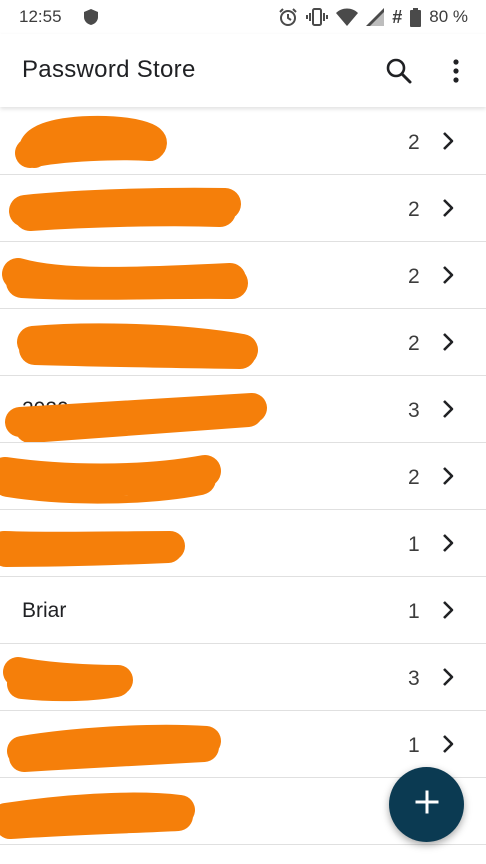 This screenshot has width=486, height=864. What do you see at coordinates (243, 677) in the screenshot?
I see `list-item: 3` at bounding box center [243, 677].